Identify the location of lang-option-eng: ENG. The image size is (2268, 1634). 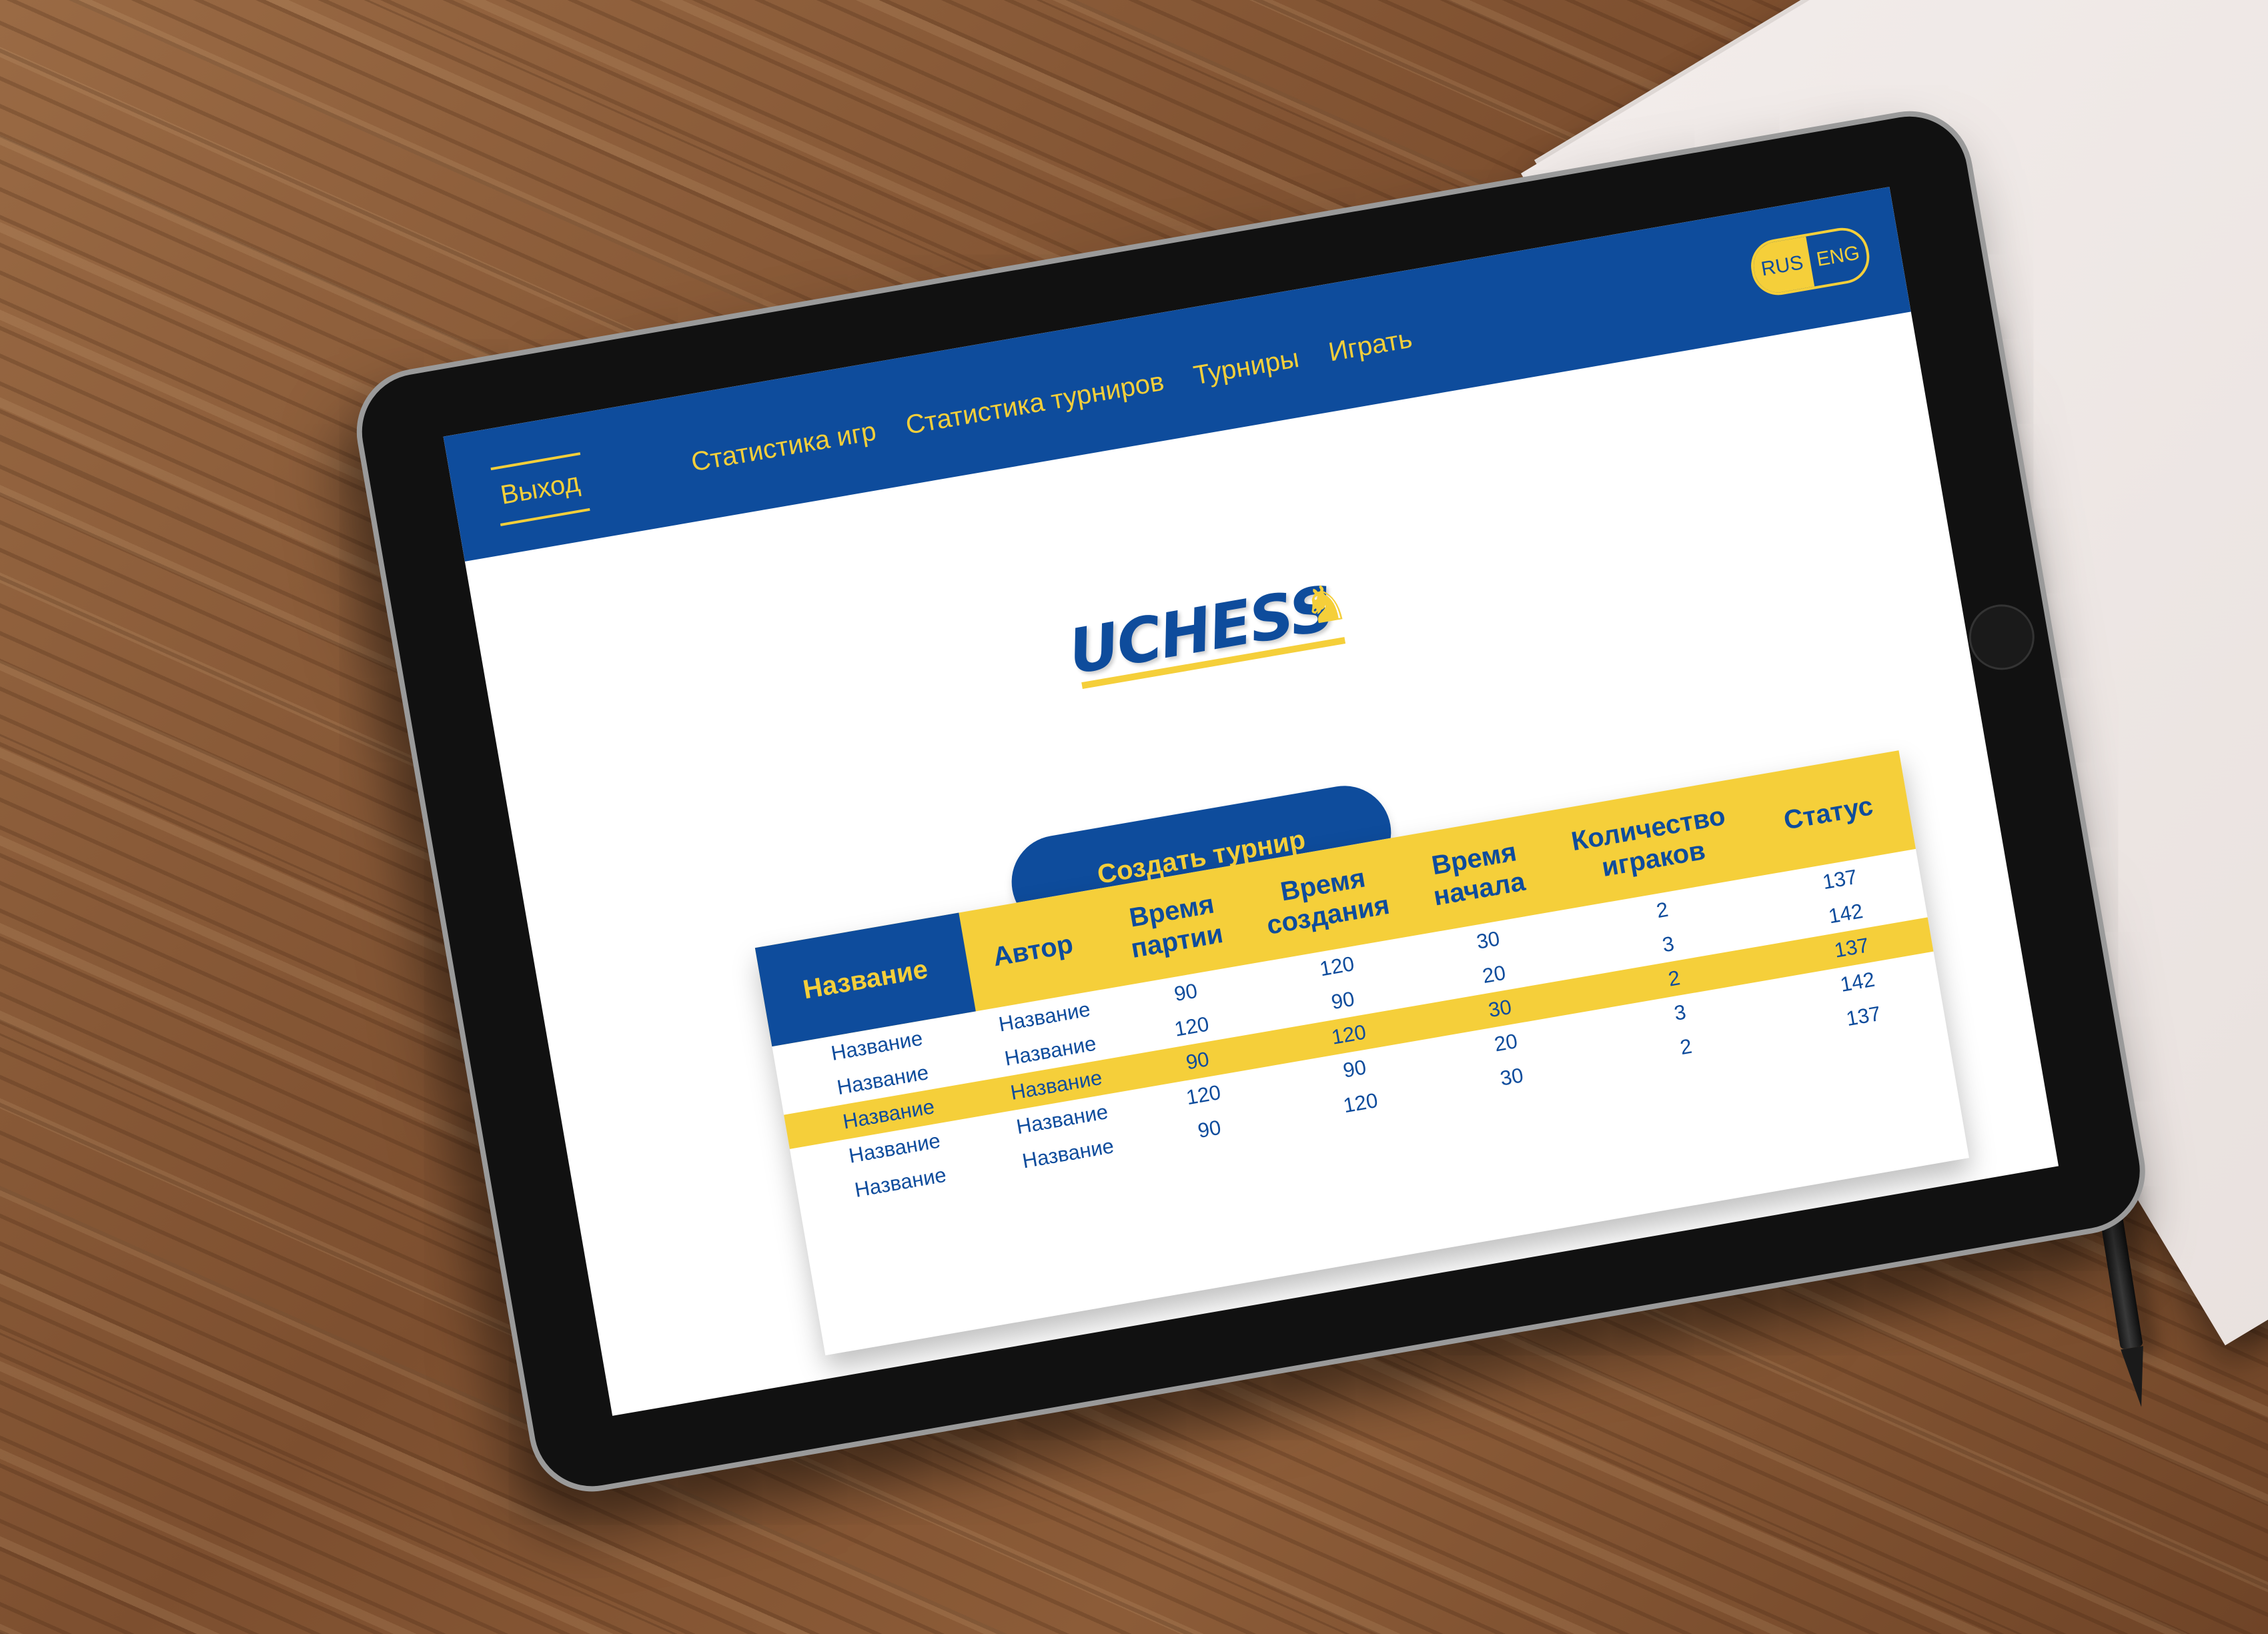
(1838, 256).